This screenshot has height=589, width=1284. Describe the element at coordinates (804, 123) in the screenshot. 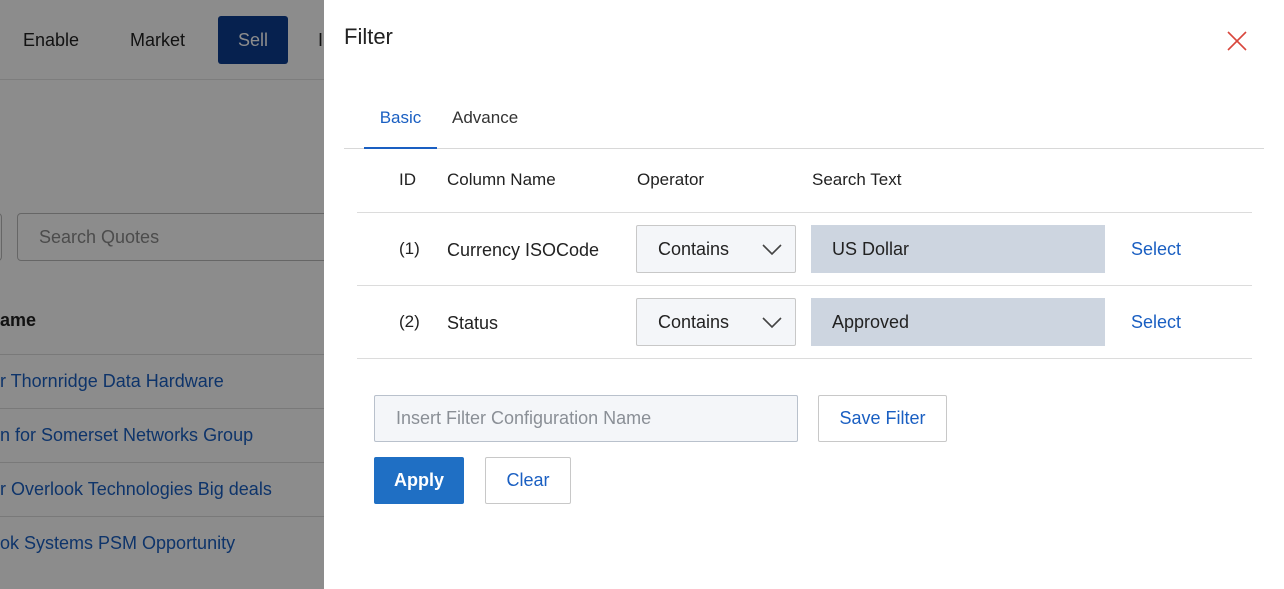

I see `filter-tabs: Basic Advance` at that location.